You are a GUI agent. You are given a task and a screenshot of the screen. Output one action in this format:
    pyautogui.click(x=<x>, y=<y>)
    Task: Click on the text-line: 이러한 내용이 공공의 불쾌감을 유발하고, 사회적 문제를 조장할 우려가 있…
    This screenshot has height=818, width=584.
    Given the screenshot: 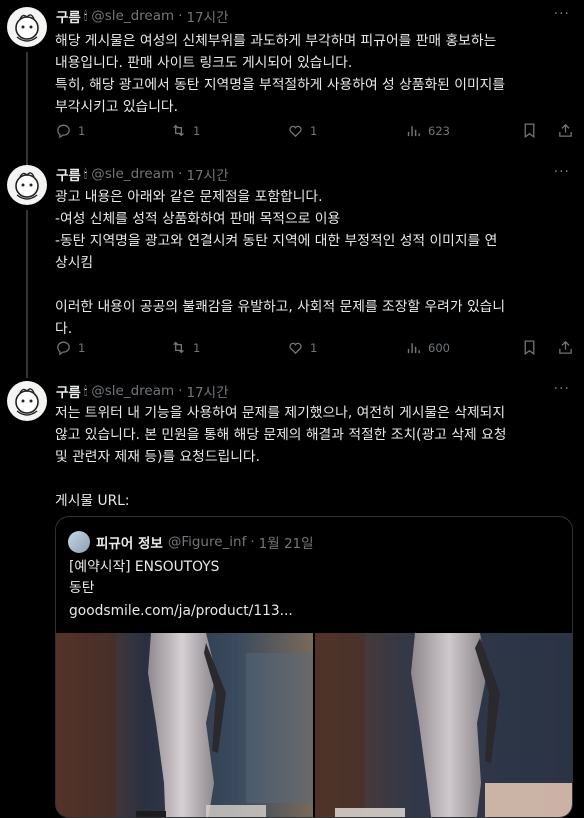 What is the action you would take?
    pyautogui.click(x=280, y=307)
    